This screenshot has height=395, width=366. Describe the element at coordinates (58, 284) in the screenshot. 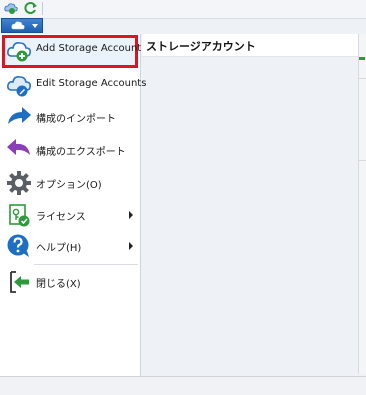

I see `menu-item-label: 閉じる(X)` at that location.